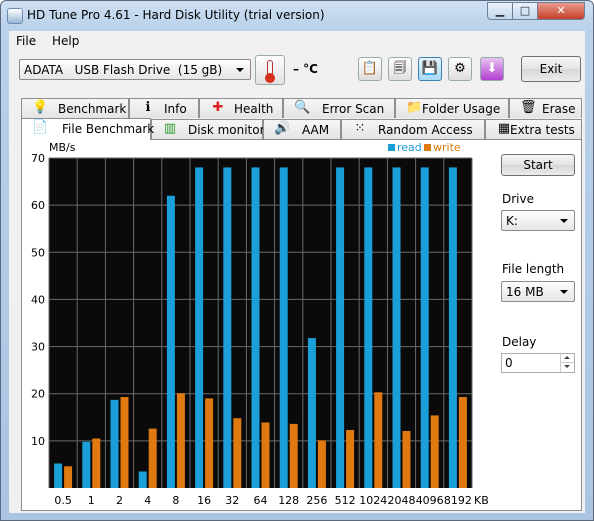 This screenshot has height=521, width=594. I want to click on tab-folder-usage: 📁 Folder Usage, so click(452, 108).